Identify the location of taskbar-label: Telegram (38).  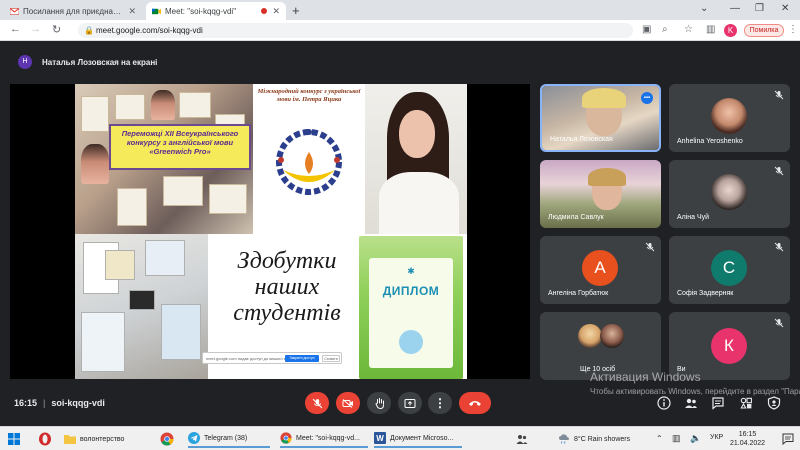
(226, 438).